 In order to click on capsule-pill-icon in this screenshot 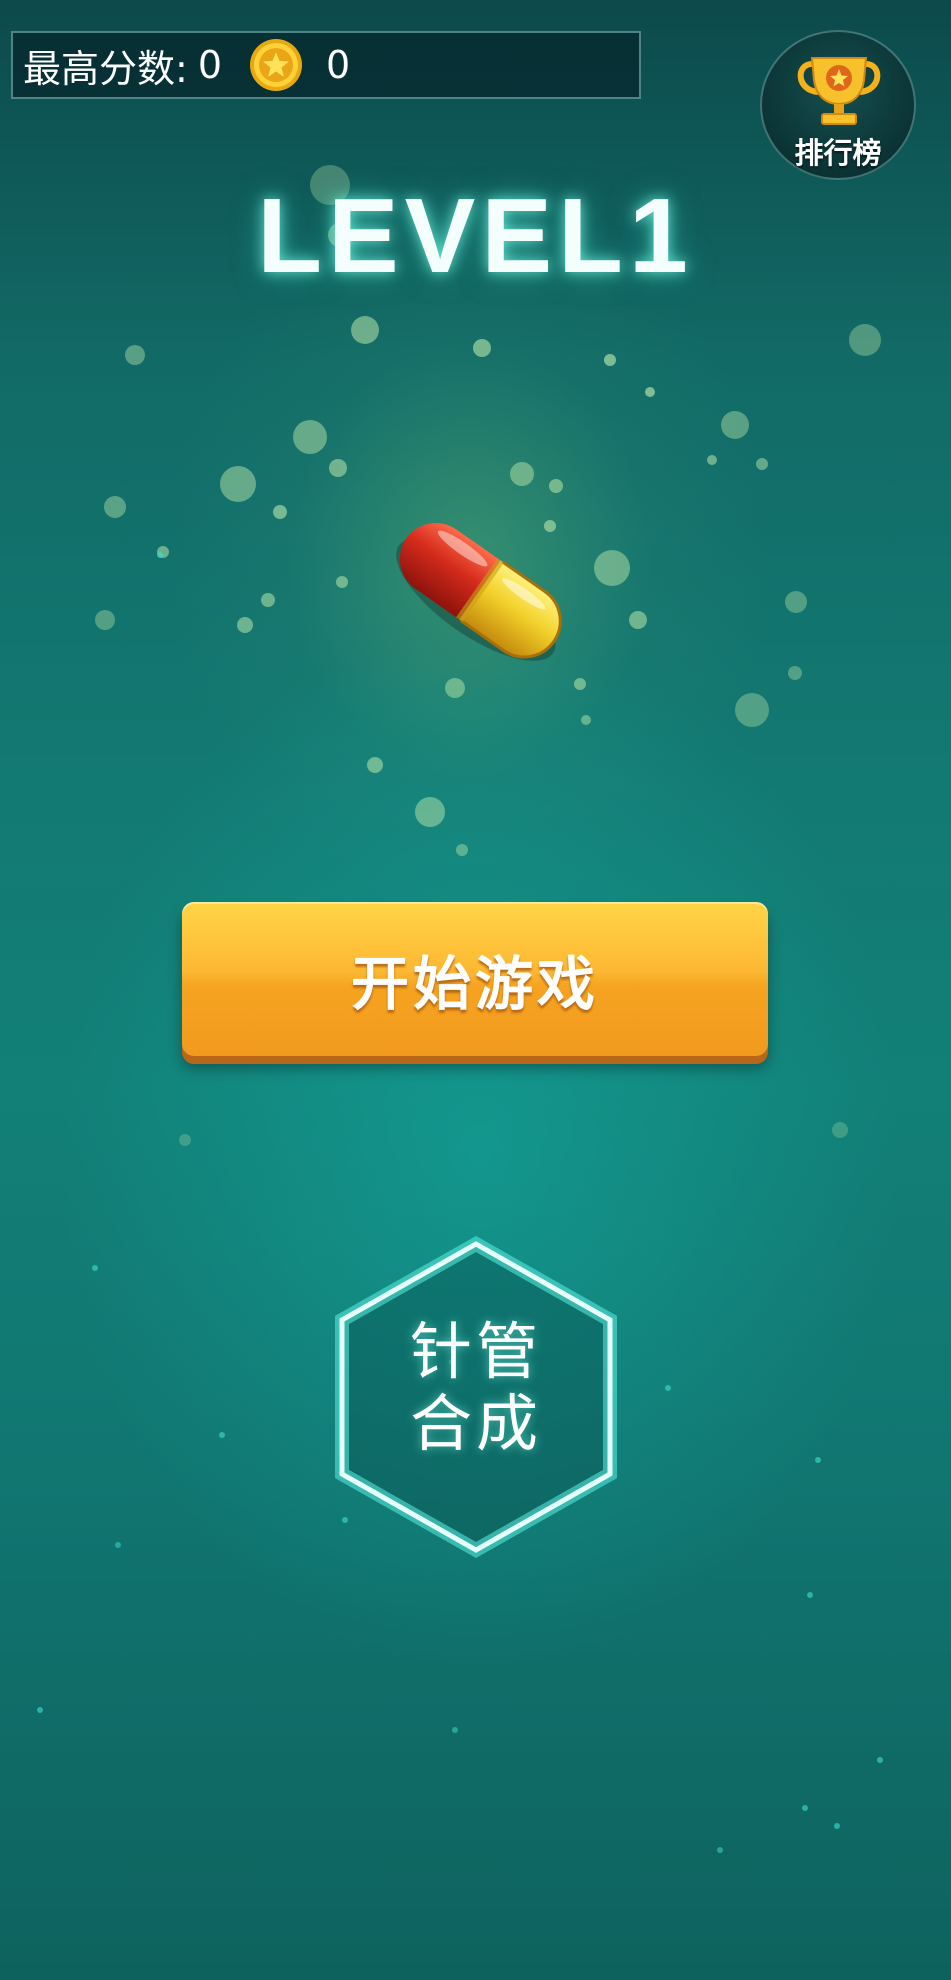, I will do `click(479, 592)`.